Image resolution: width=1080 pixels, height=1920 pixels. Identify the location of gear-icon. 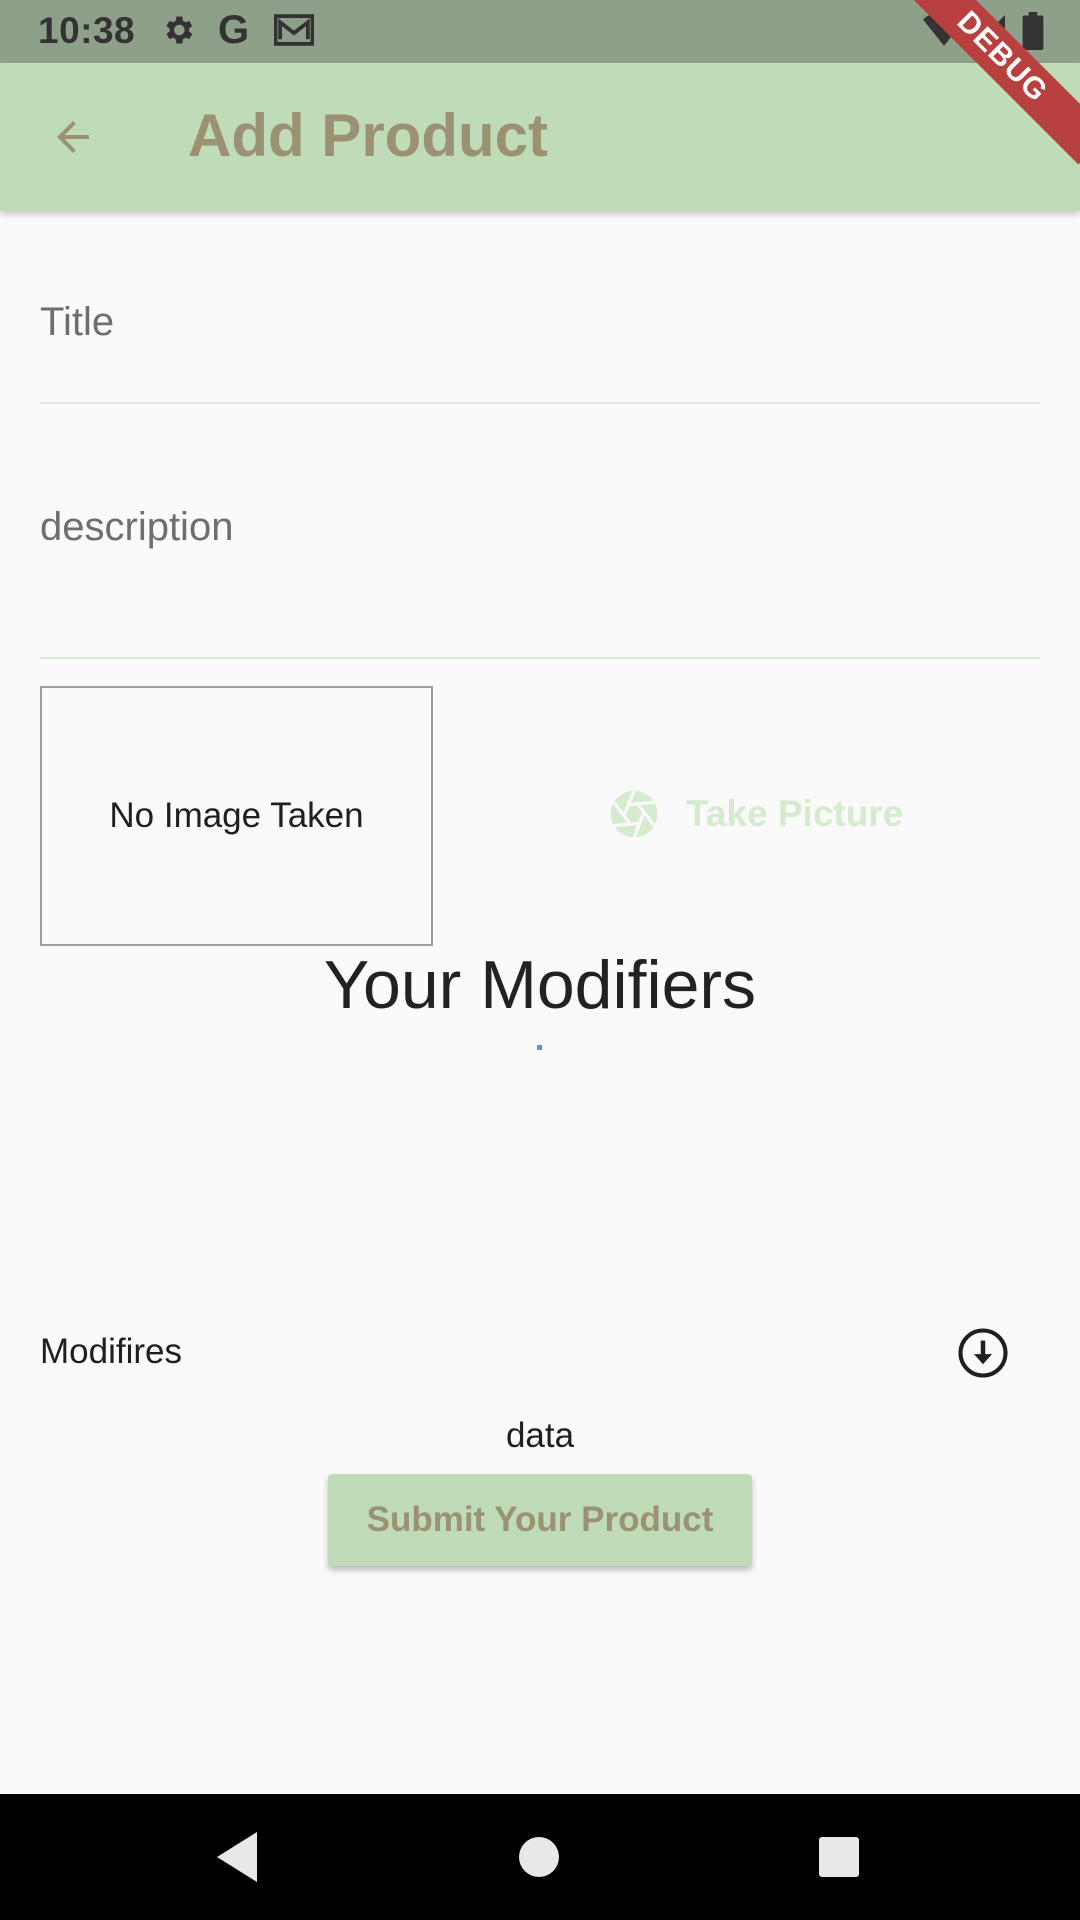
(178, 32).